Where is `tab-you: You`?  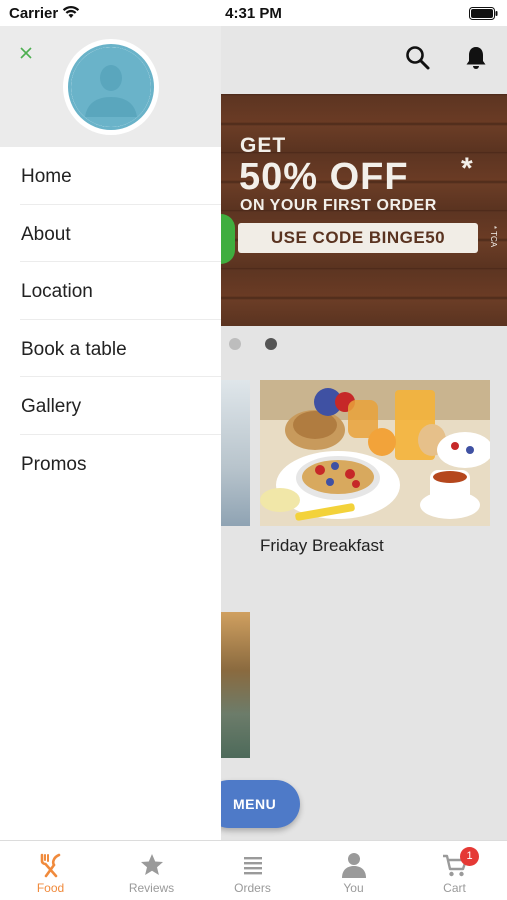
tab-you: You is located at coordinates (353, 870).